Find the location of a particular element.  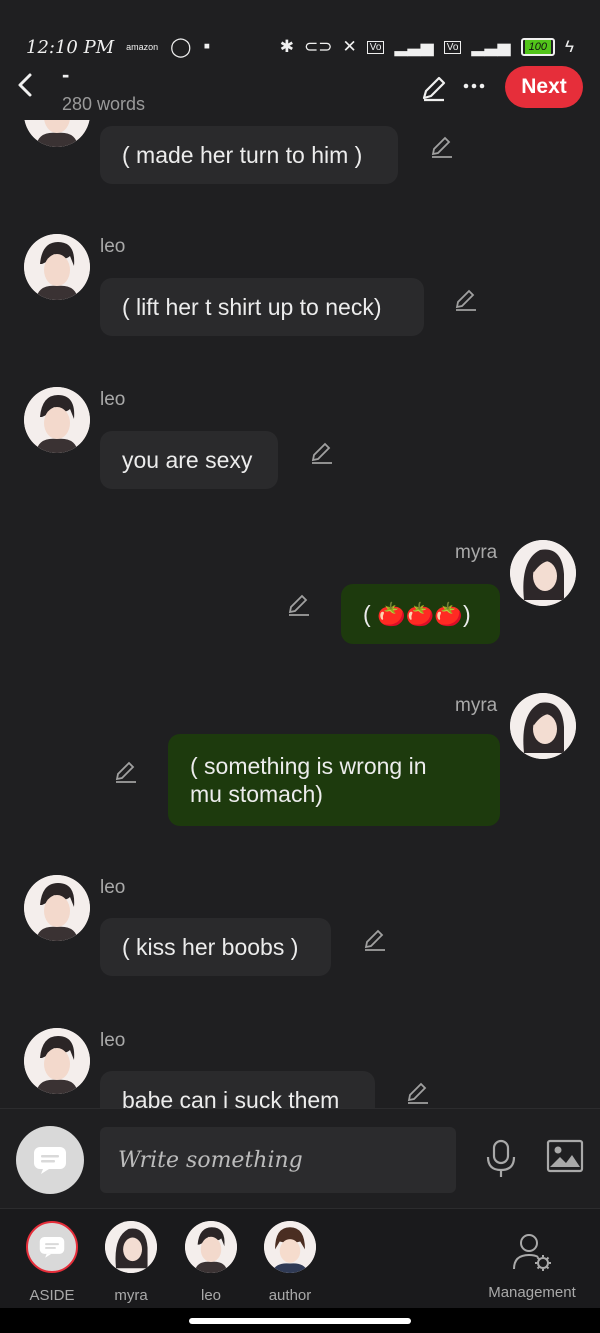

bluetooth-icon: ✱ is located at coordinates (287, 46).